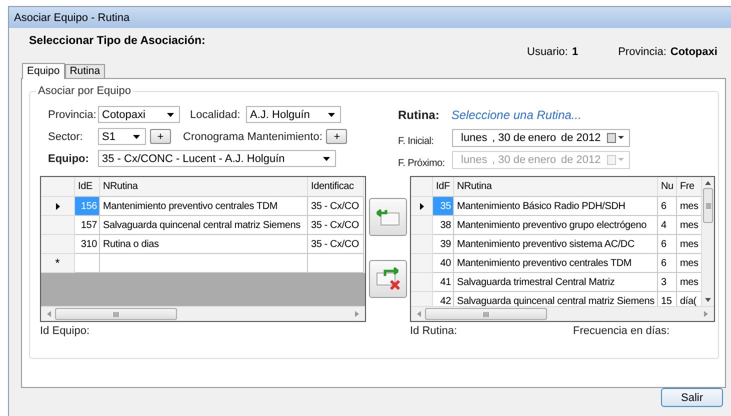  What do you see at coordinates (204, 244) in the screenshot?
I see `table-cell: Rutina o dias` at bounding box center [204, 244].